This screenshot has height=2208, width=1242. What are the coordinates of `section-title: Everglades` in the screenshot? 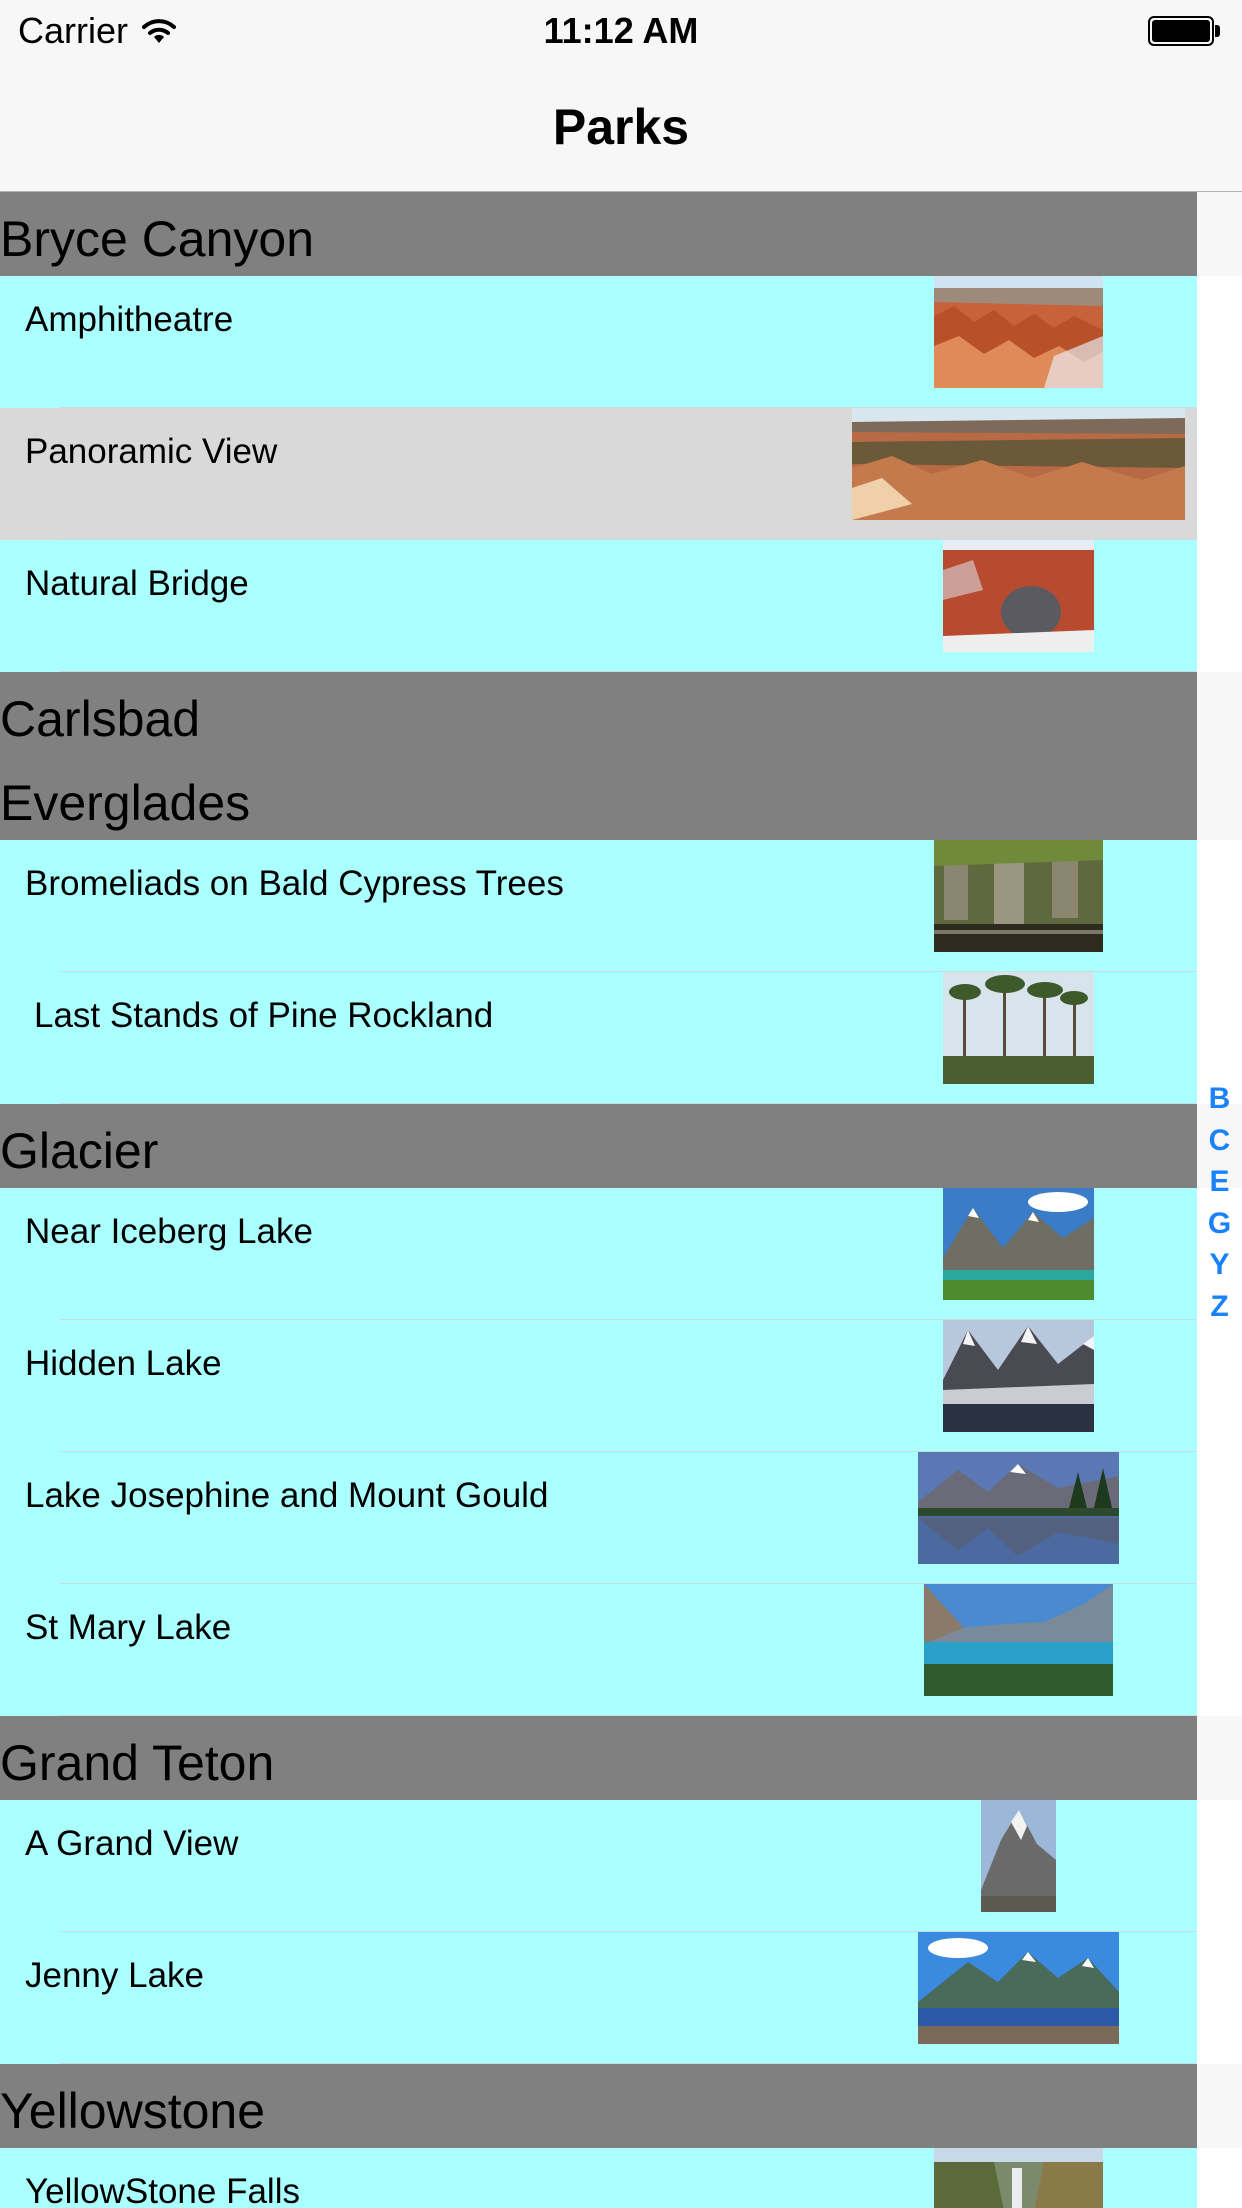 It's located at (125, 803).